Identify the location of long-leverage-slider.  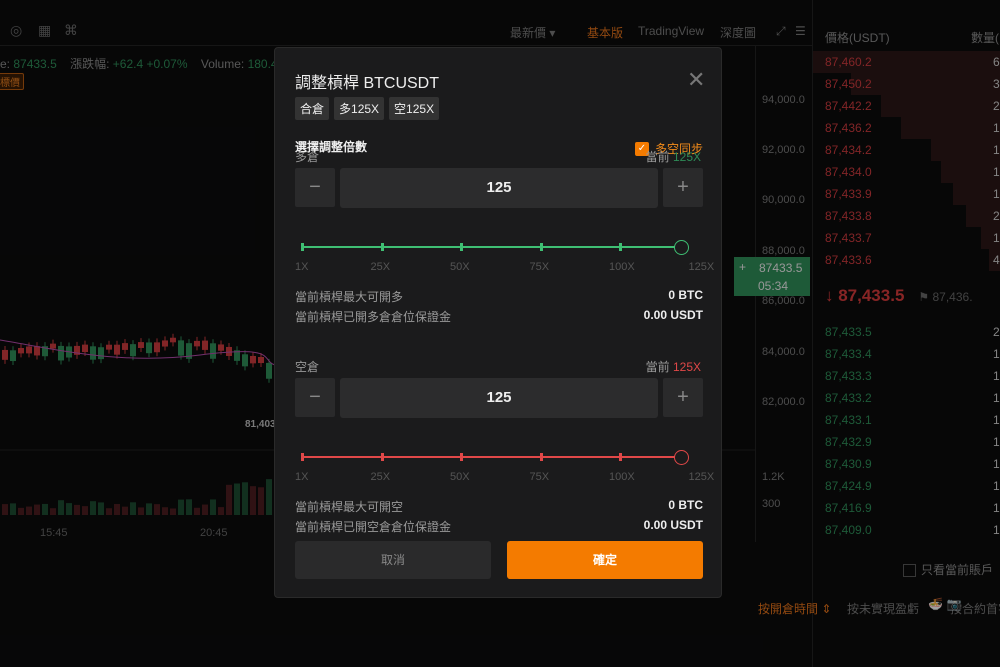
(495, 247).